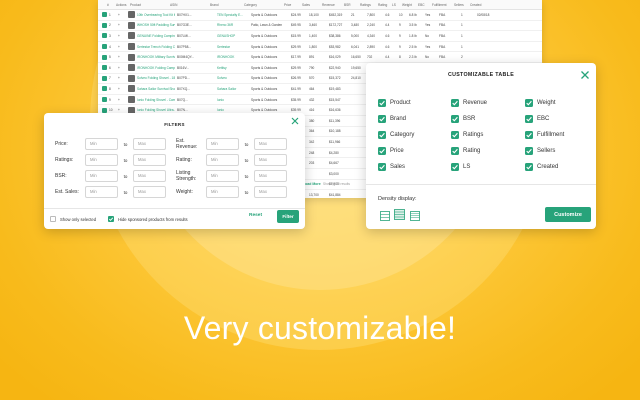 Image resolution: width=640 pixels, height=400 pixels. Describe the element at coordinates (391, 150) in the screenshot. I see `column-toggle: Price` at that location.